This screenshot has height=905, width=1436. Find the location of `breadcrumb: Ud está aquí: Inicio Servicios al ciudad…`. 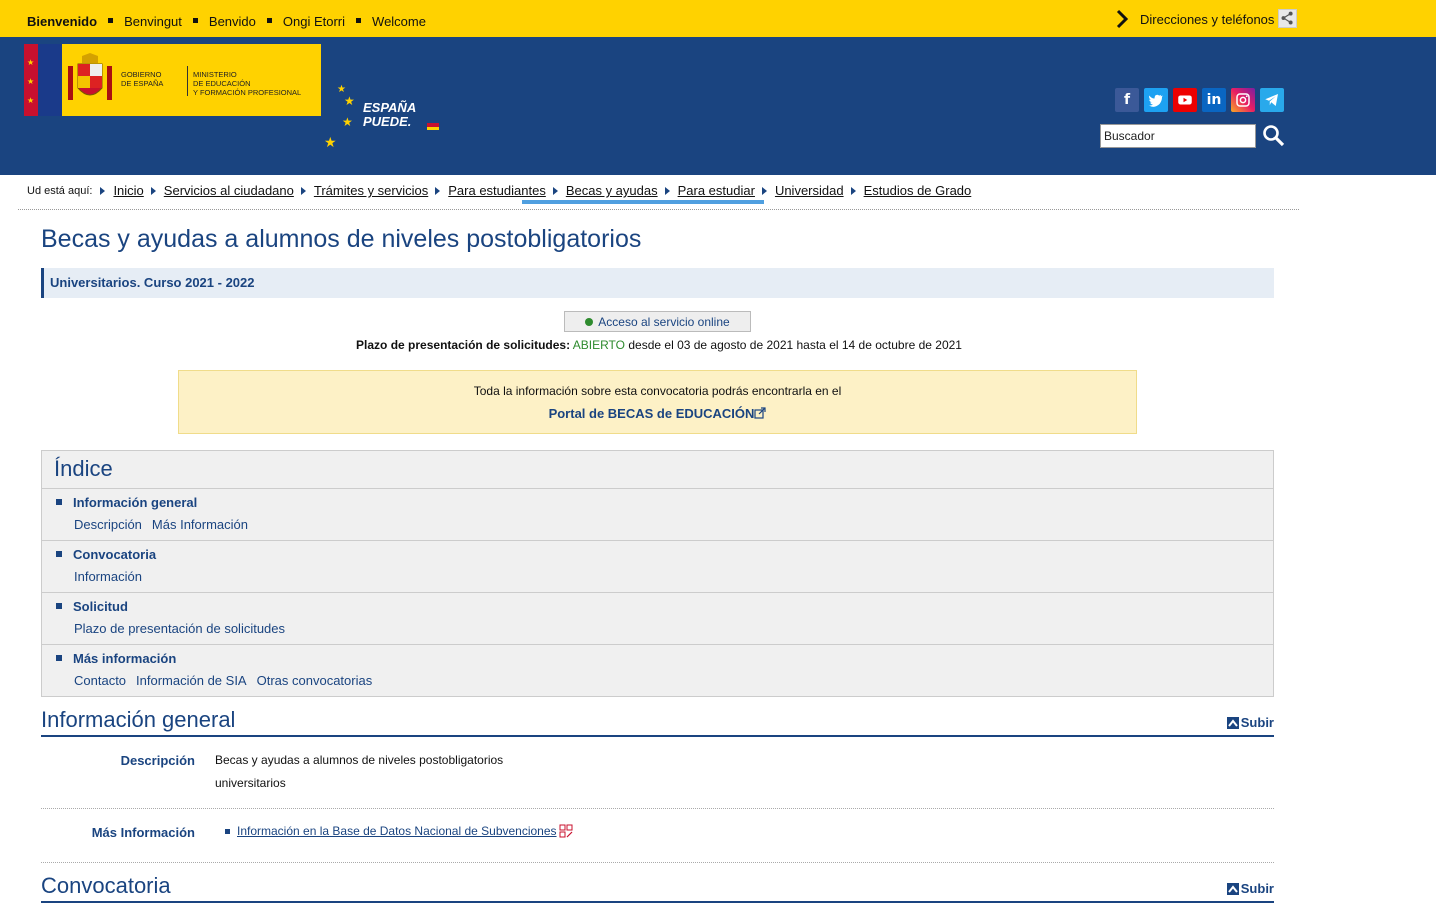

breadcrumb: Ud está aquí: Inicio Servicios al ciudad… is located at coordinates (499, 190).